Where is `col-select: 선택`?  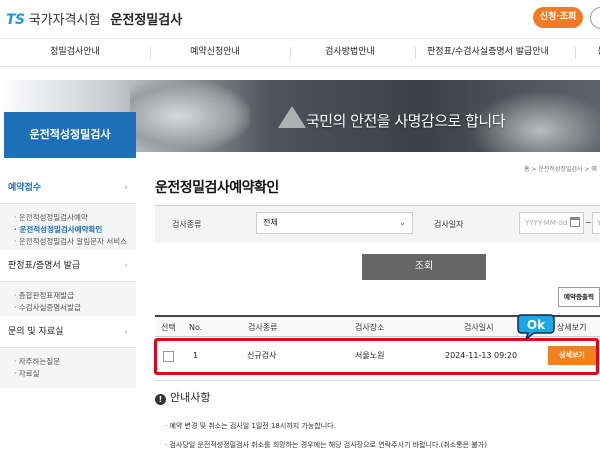
col-select: 선택 is located at coordinates (168, 327).